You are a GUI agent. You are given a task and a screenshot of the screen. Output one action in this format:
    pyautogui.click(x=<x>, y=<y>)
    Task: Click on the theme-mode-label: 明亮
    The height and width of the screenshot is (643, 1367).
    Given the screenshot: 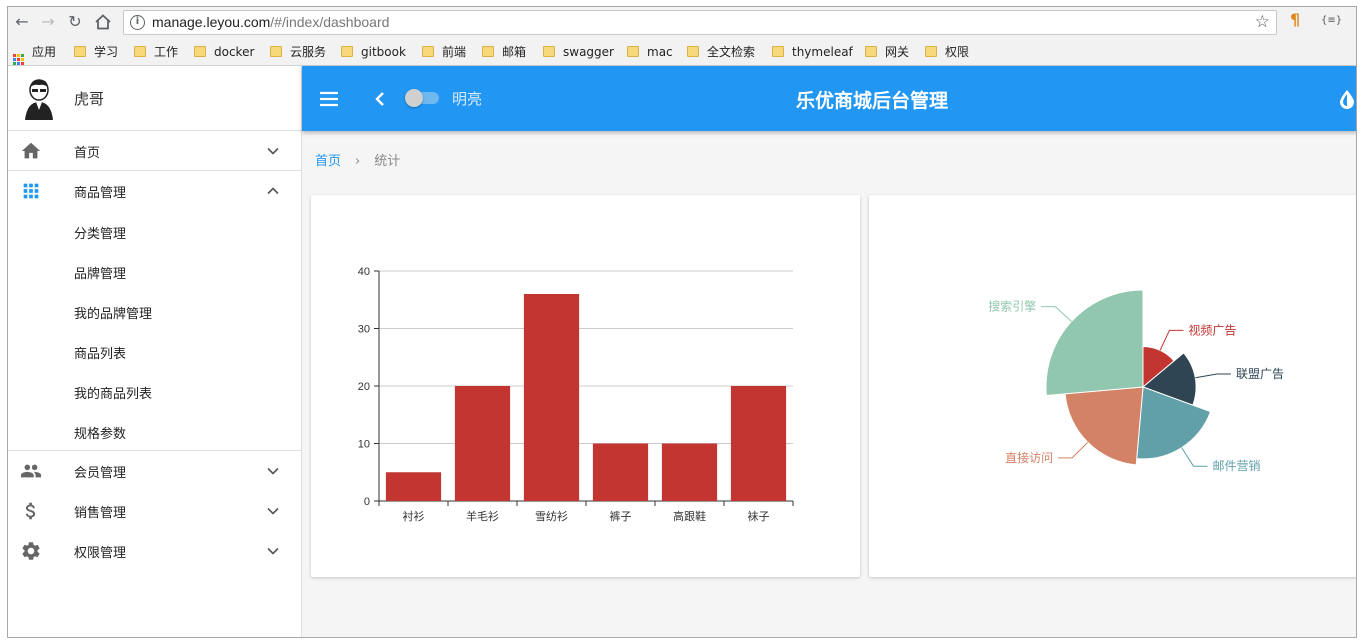 What is the action you would take?
    pyautogui.click(x=467, y=99)
    